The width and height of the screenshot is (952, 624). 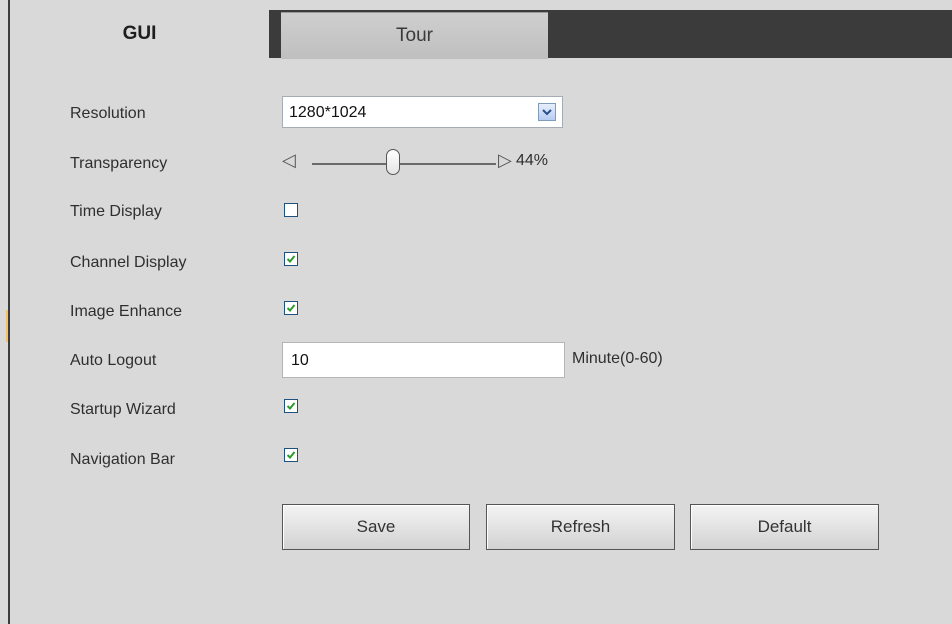 What do you see at coordinates (123, 409) in the screenshot?
I see `startup-wizard-label: Startup Wizard` at bounding box center [123, 409].